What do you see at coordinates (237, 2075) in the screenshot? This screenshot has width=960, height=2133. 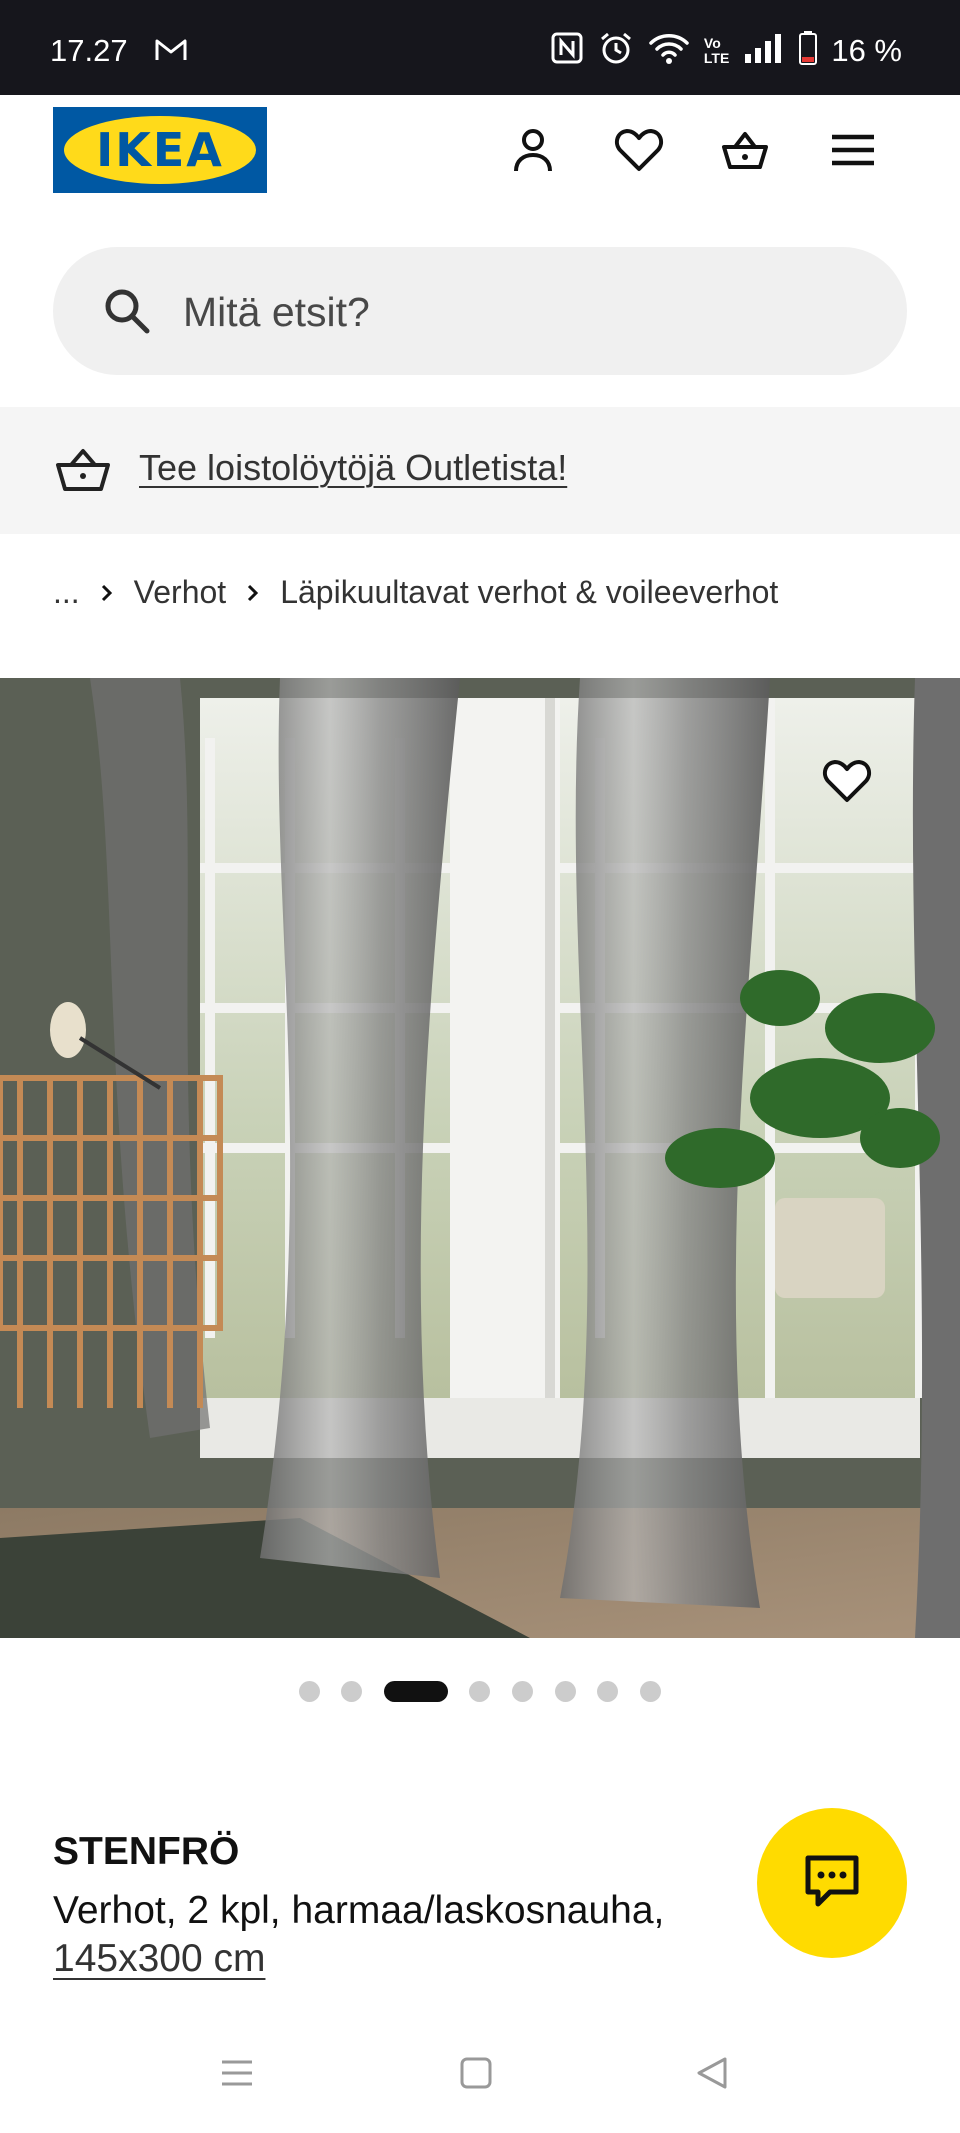 I see `recent-apps-icon` at bounding box center [237, 2075].